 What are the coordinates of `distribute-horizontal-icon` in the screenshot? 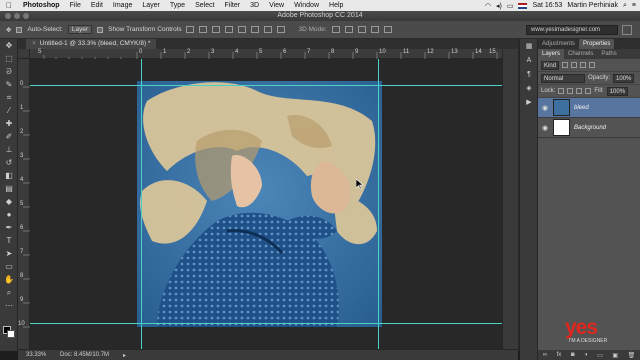 It's located at (281, 29).